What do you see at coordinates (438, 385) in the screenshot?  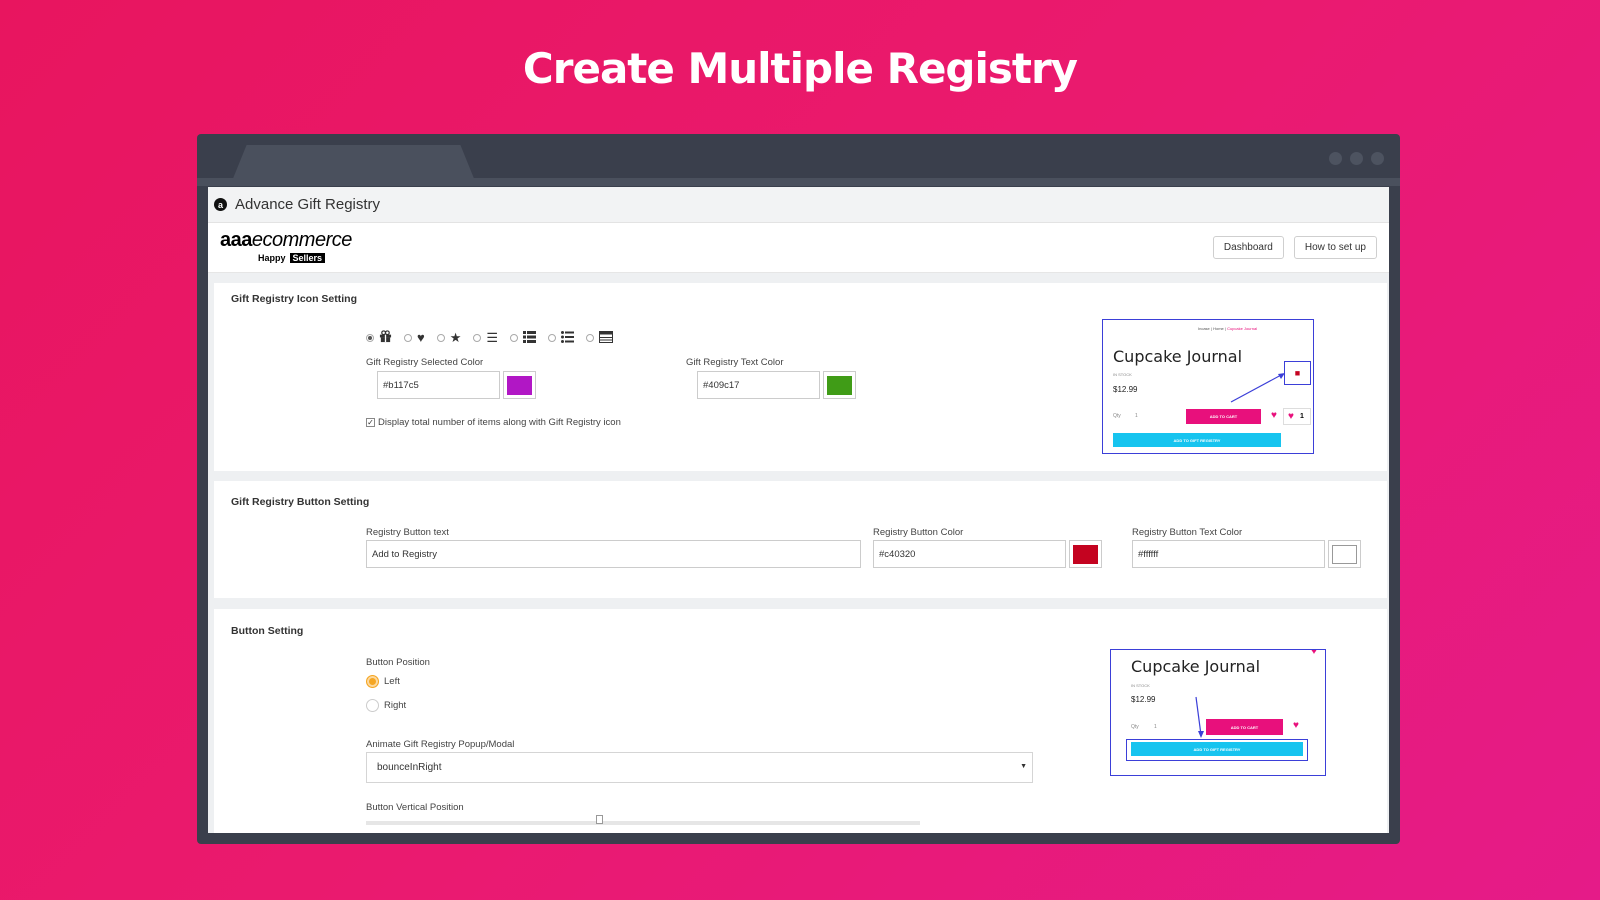 I see `selected-color-input: #b117c5` at bounding box center [438, 385].